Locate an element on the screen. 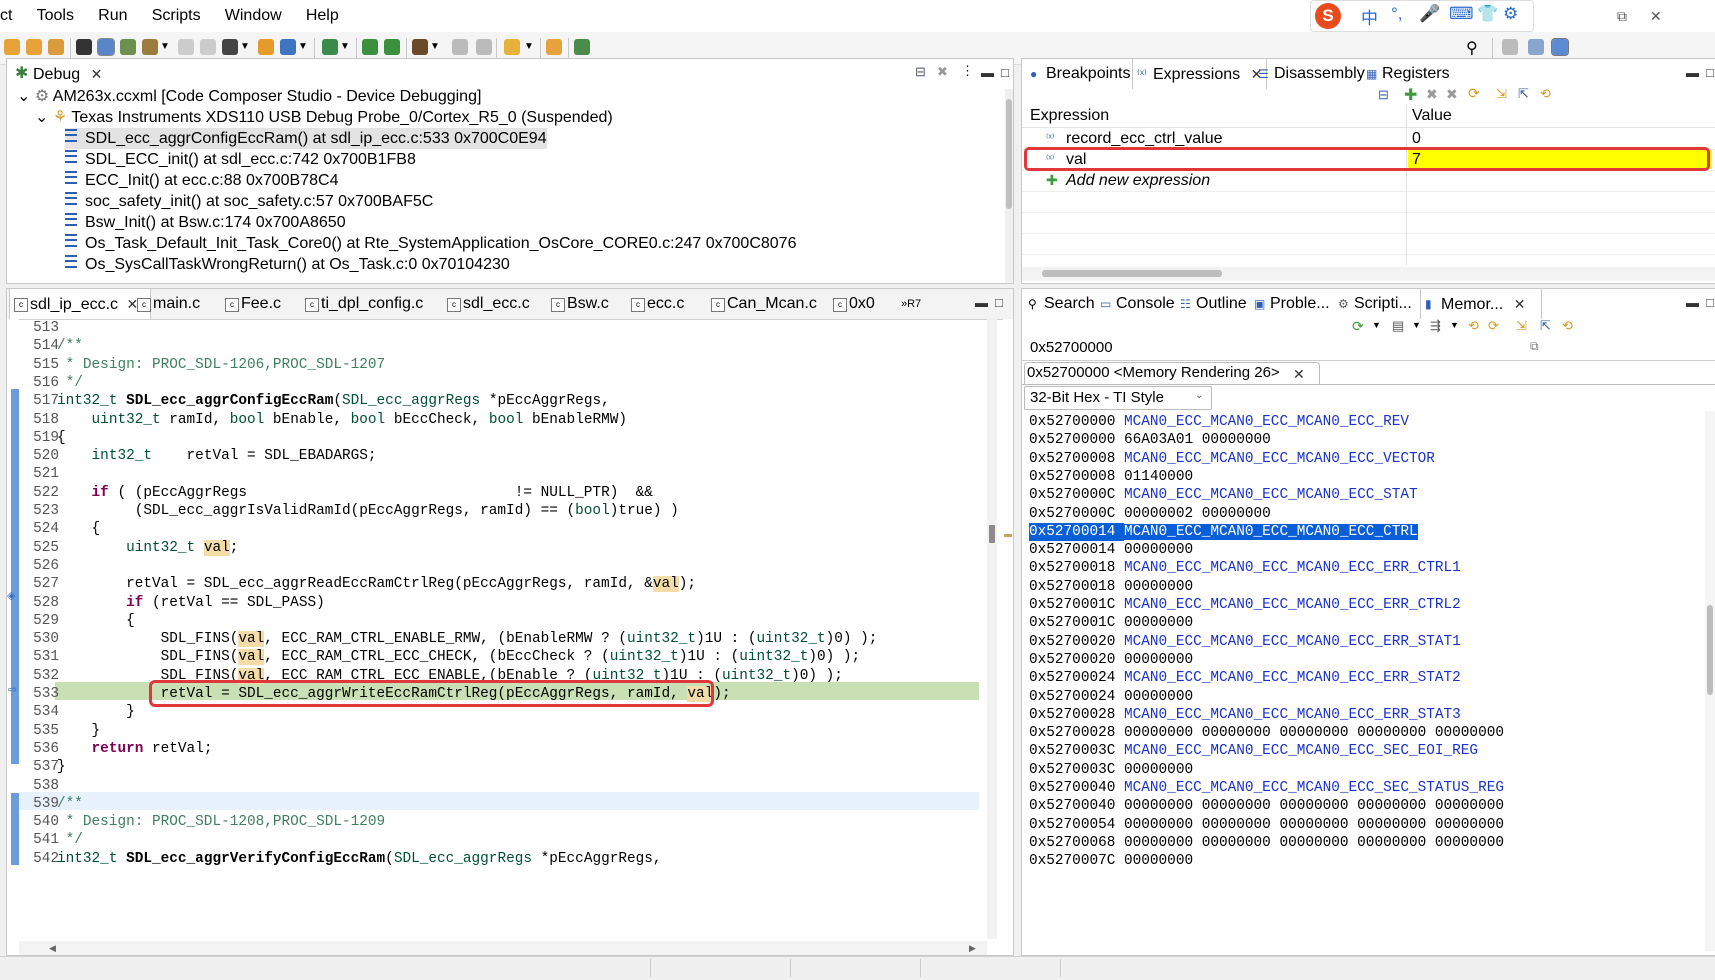  tab-console: ▭ Console is located at coordinates (1135, 304).